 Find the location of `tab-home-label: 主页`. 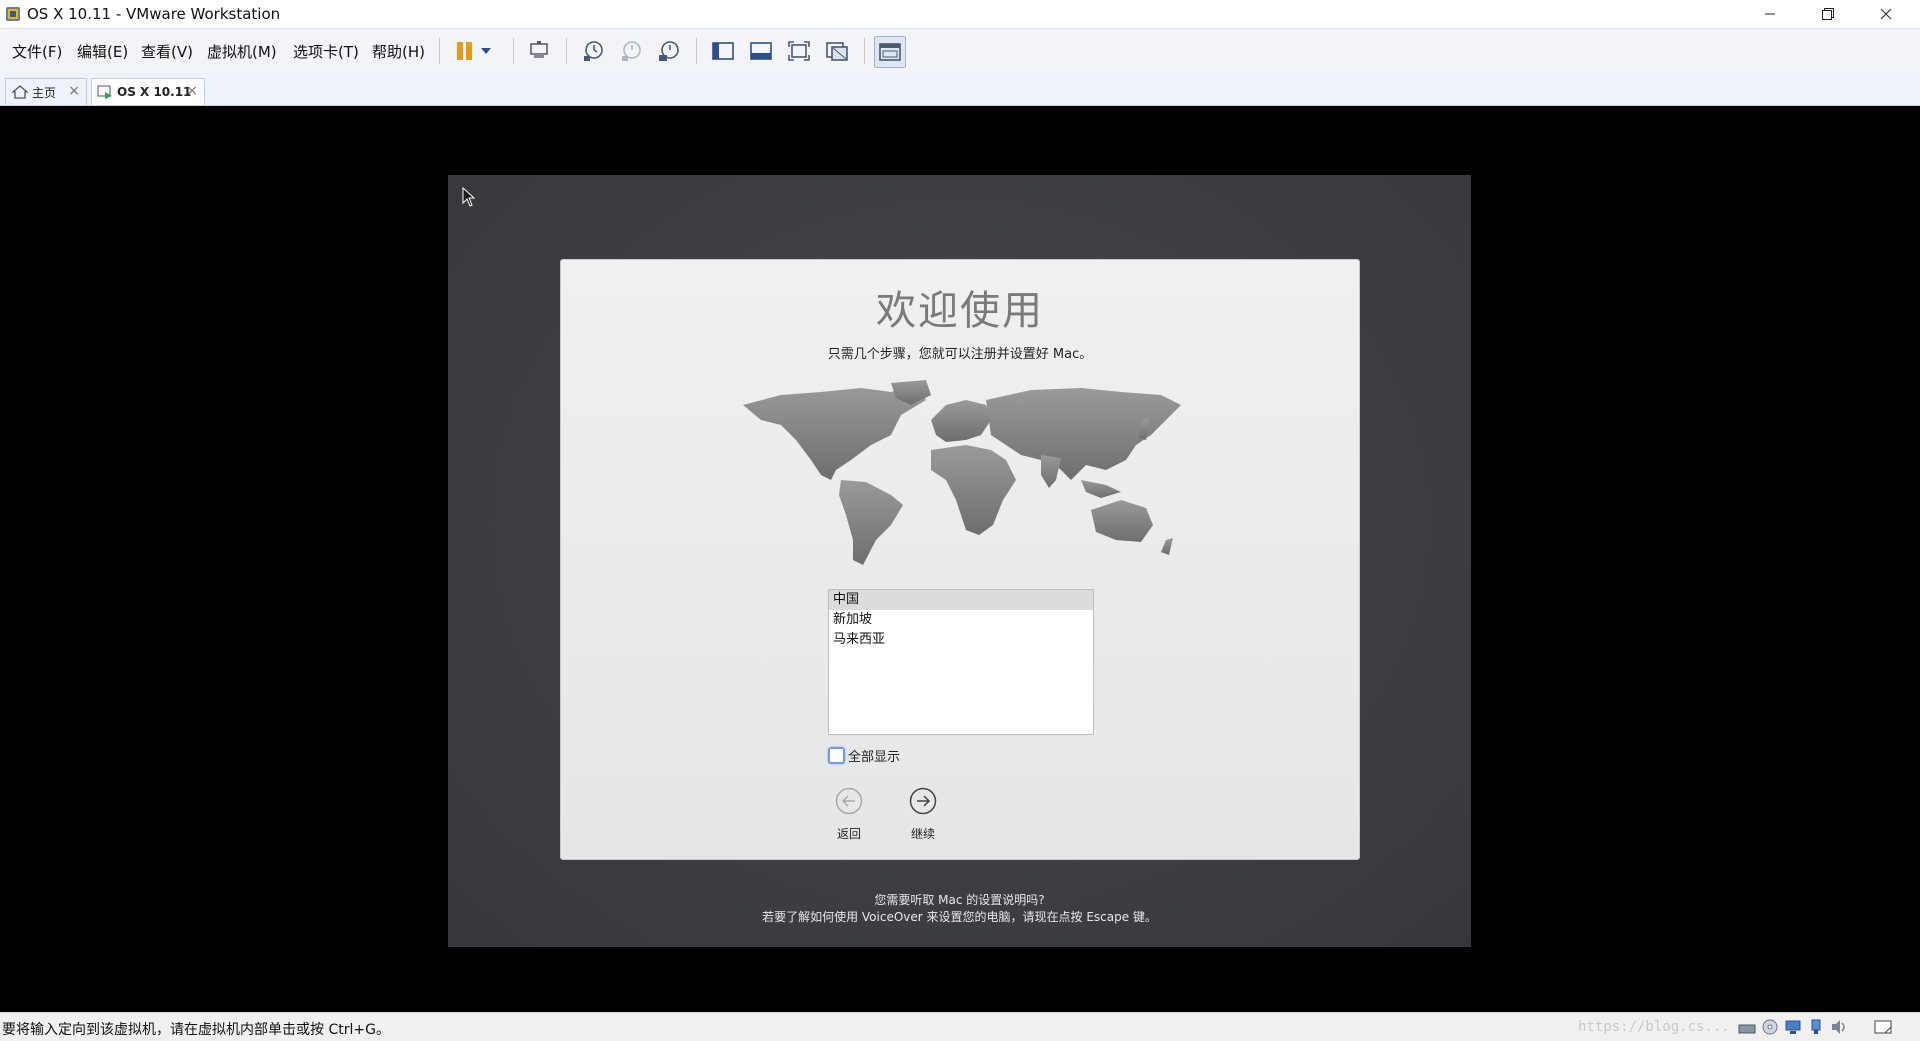

tab-home-label: 主页 is located at coordinates (44, 92).